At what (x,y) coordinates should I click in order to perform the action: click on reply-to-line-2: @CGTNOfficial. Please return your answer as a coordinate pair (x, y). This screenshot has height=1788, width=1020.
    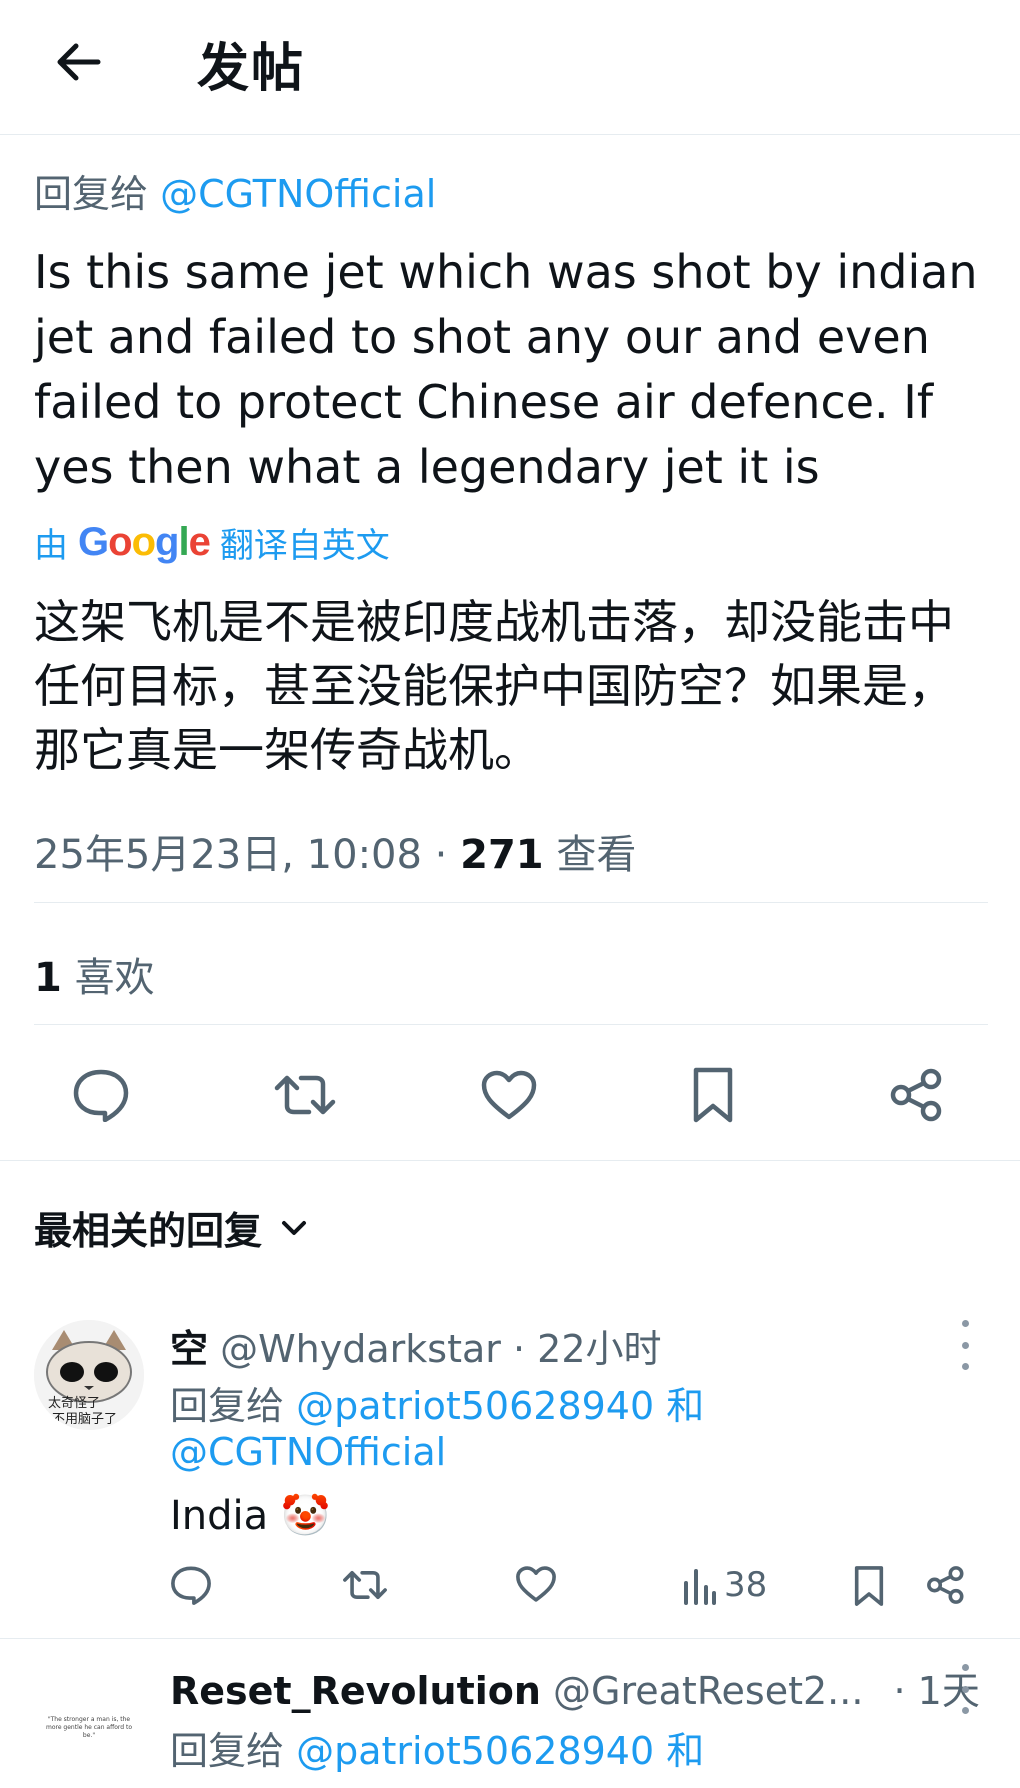
    Looking at the image, I should click on (308, 1452).